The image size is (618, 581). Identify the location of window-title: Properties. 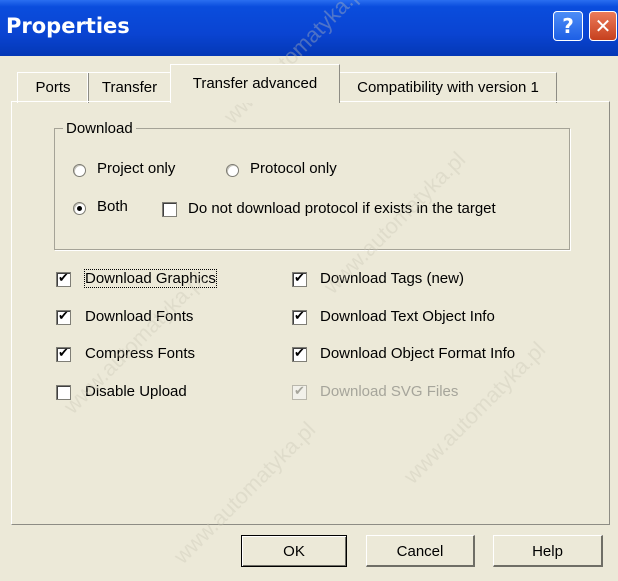
(68, 26).